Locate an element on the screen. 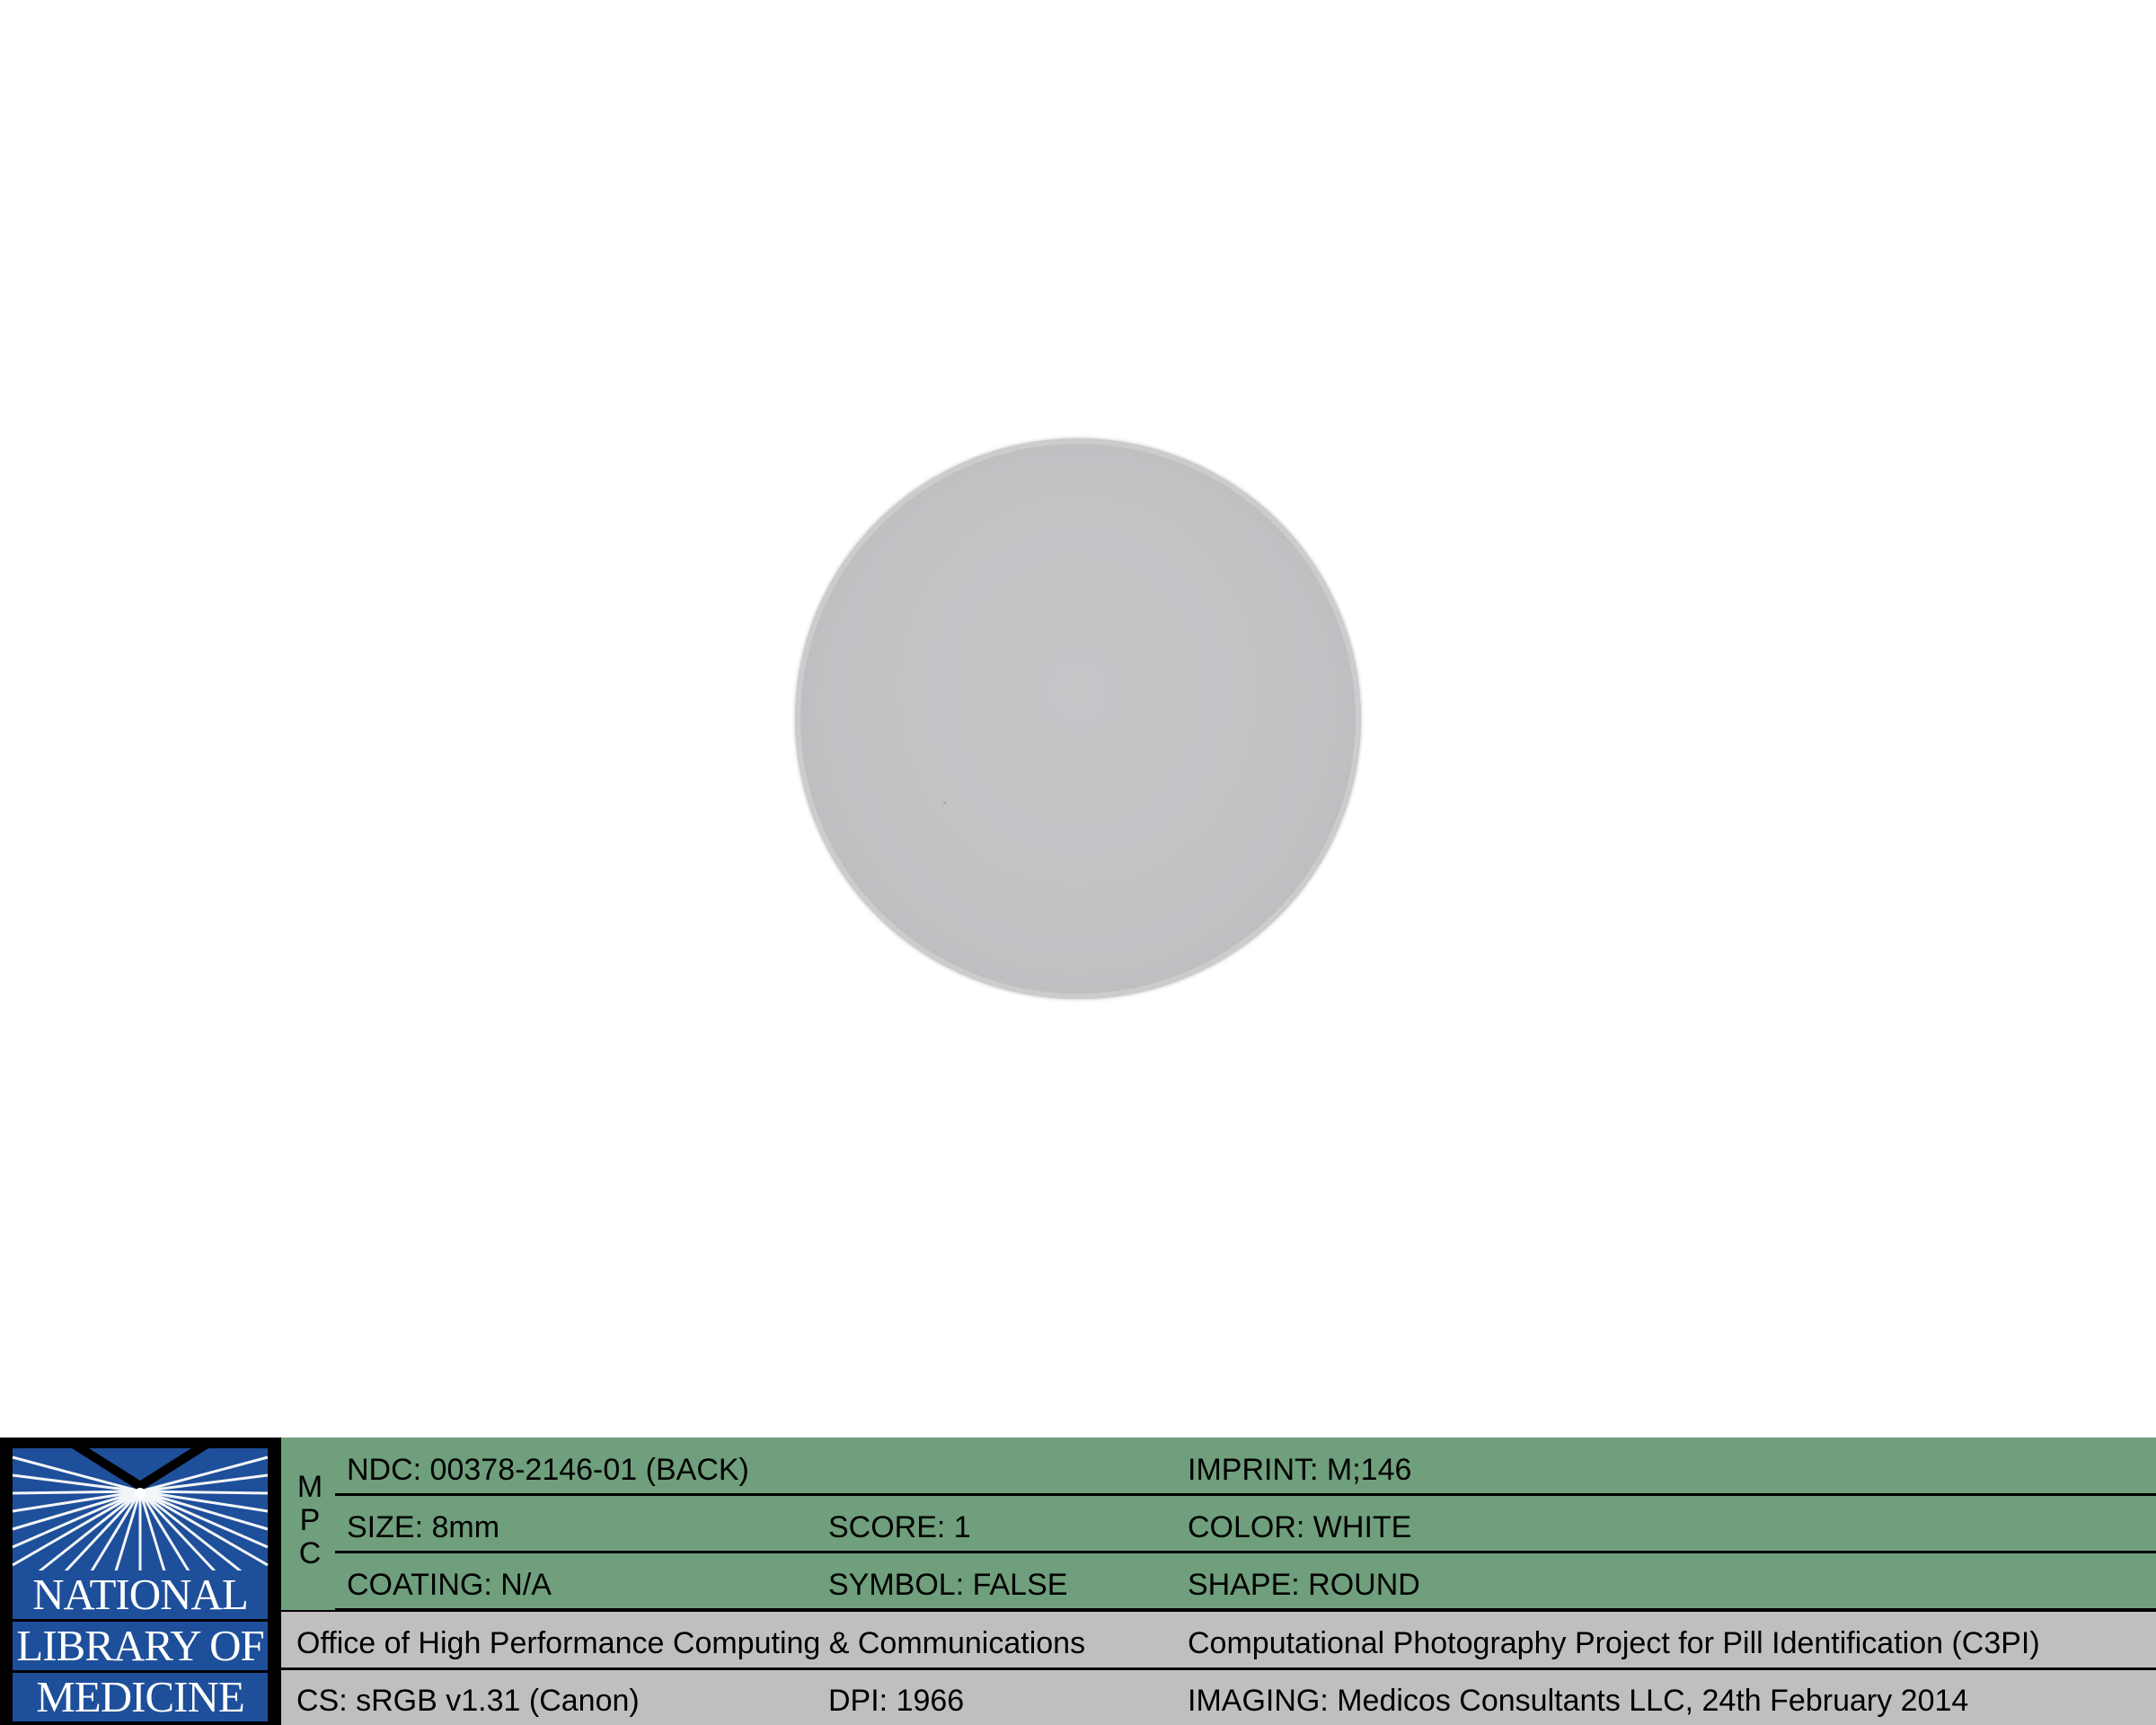  info-row-ndc: NDC: 00378-2146-01 (BACK) IMPRINT: M;146 is located at coordinates (1246, 1467).